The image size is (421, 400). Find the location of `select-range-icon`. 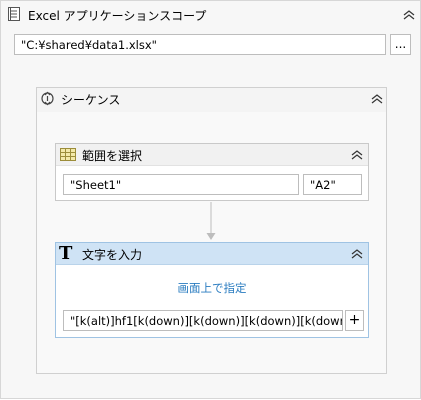

select-range-icon is located at coordinates (68, 154).